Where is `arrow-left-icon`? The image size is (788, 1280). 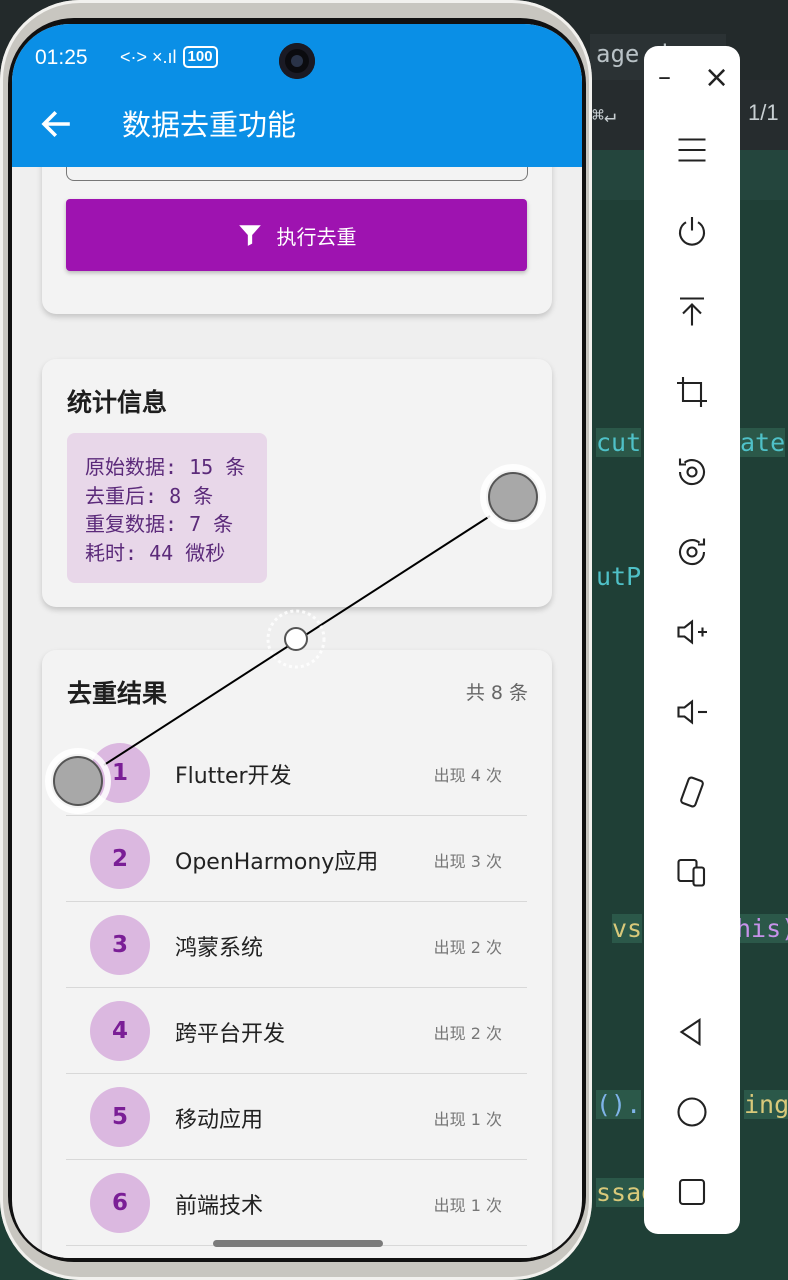
arrow-left-icon is located at coordinates (56, 124).